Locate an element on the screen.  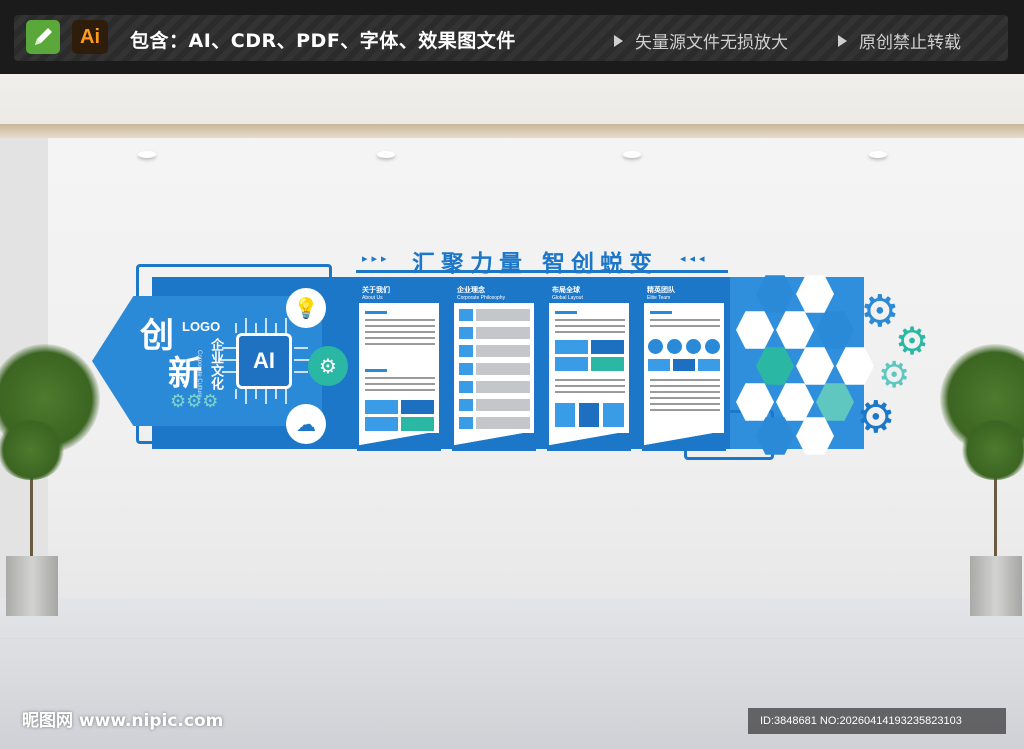
panel-header: 布局全球 Global Layout is located at coordinates (589, 293).